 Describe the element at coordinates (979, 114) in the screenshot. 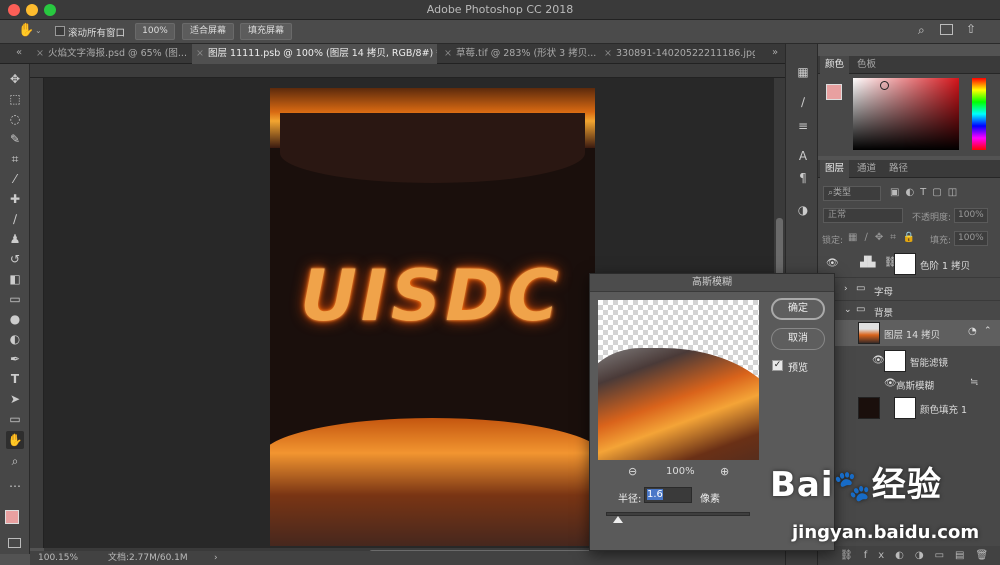

I see `hue-slider` at that location.